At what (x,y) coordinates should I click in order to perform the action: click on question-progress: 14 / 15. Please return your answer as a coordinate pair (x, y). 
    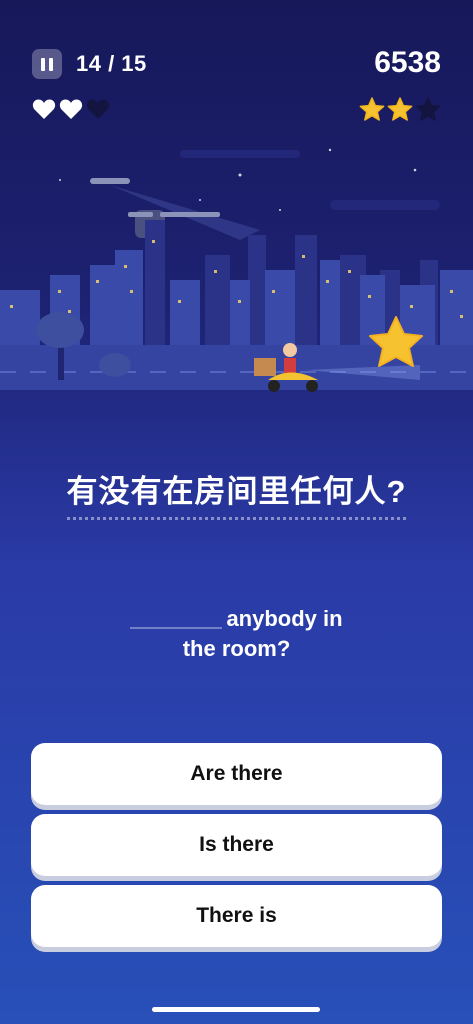
    Looking at the image, I should click on (111, 63).